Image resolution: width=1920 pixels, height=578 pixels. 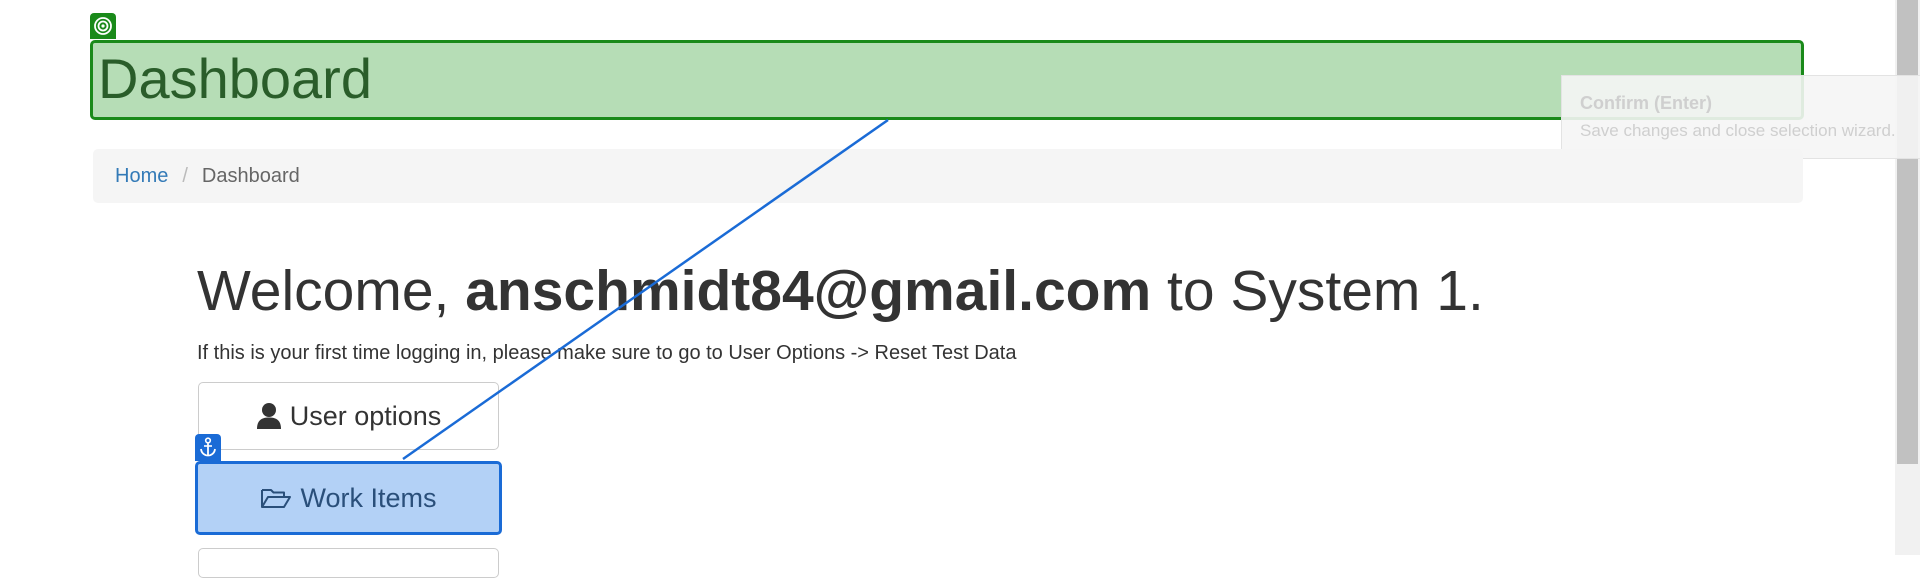 What do you see at coordinates (368, 497) in the screenshot?
I see `work-items-label: Work Items` at bounding box center [368, 497].